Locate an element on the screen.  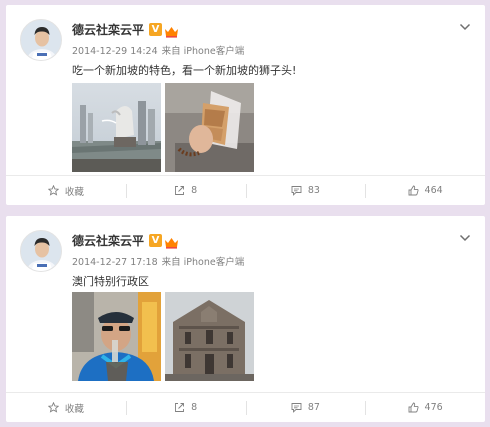
comment-count: 87 is located at coordinates (313, 407).